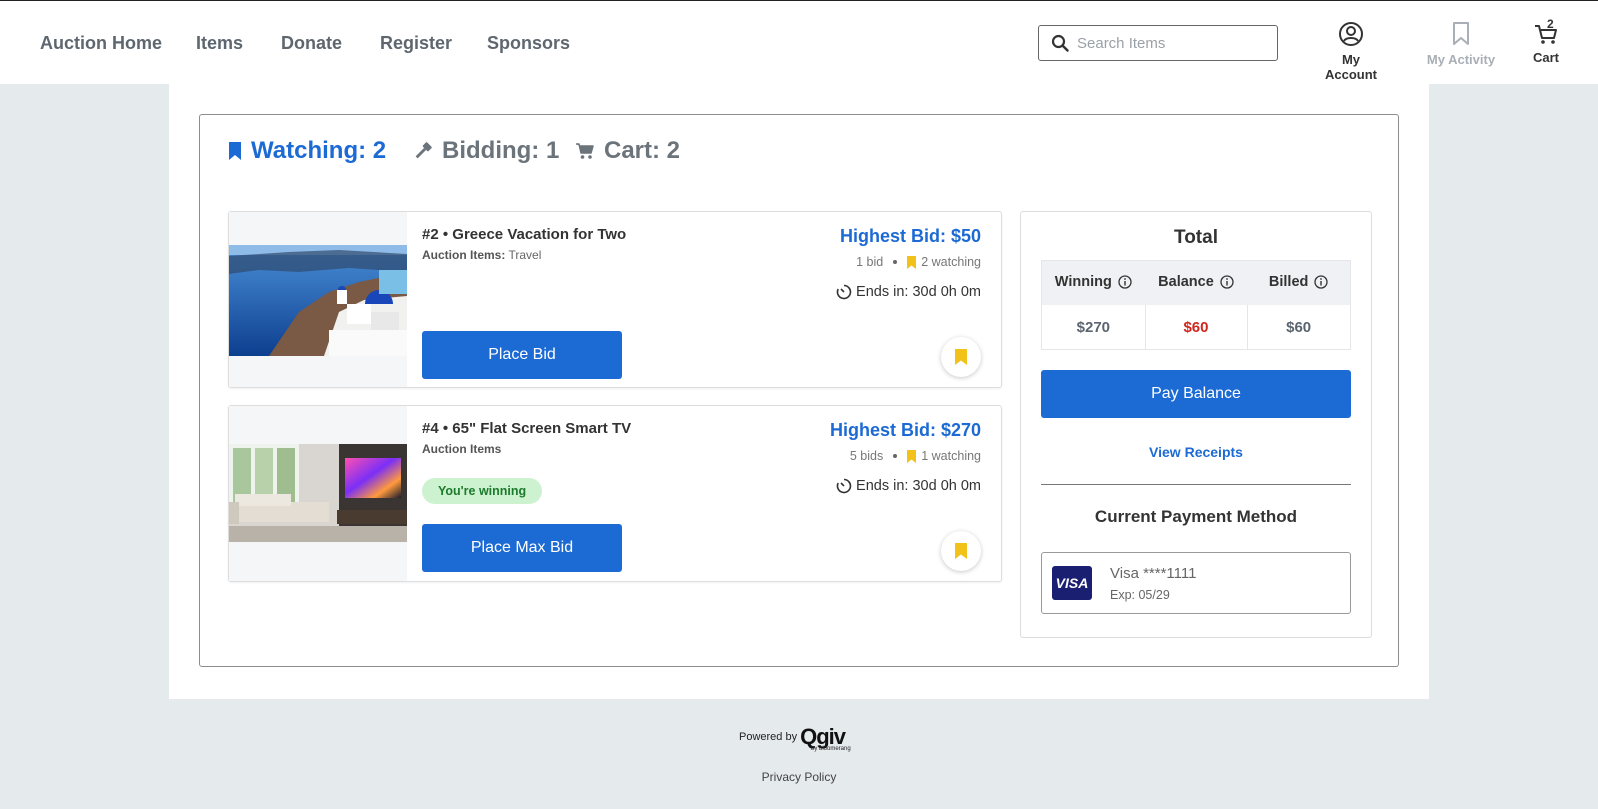  I want to click on tab-watching: Watching: 2, so click(307, 151).